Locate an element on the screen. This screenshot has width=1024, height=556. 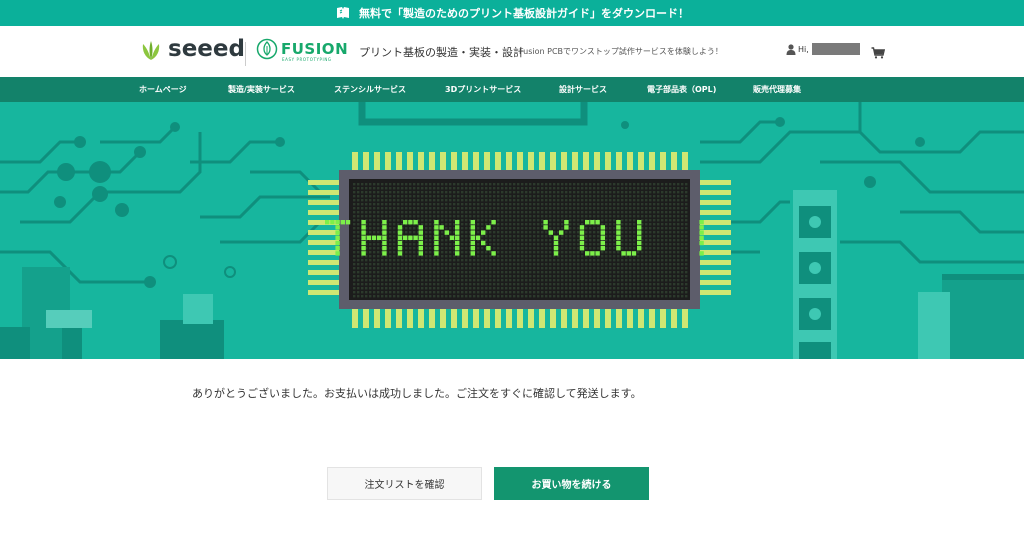
nav-item-manufacturing: 製造/実装サービス is located at coordinates (261, 89).